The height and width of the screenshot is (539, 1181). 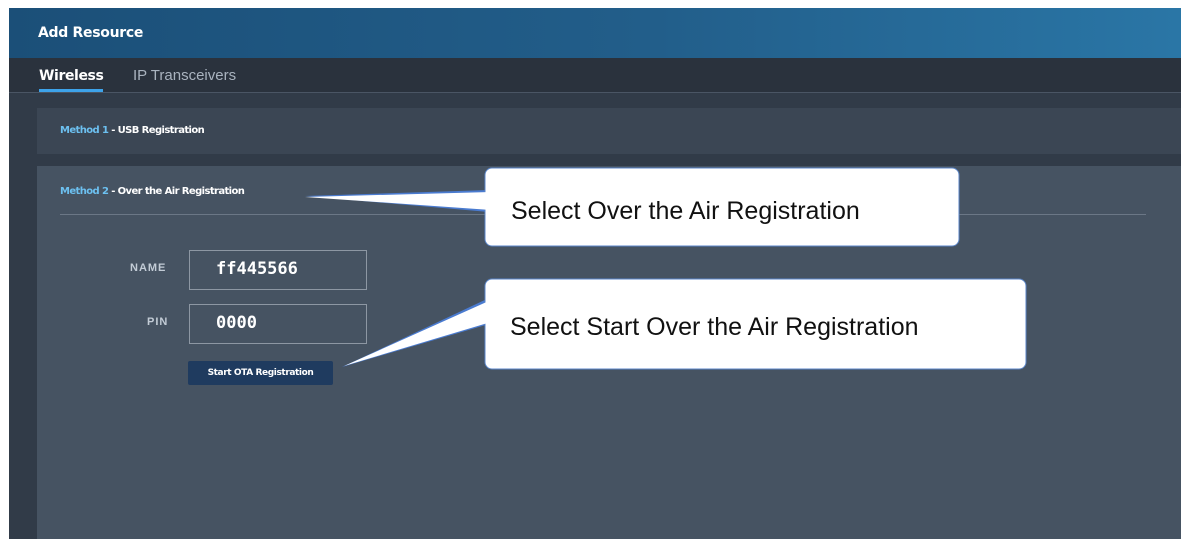 I want to click on pin-label: PIN, so click(x=158, y=322).